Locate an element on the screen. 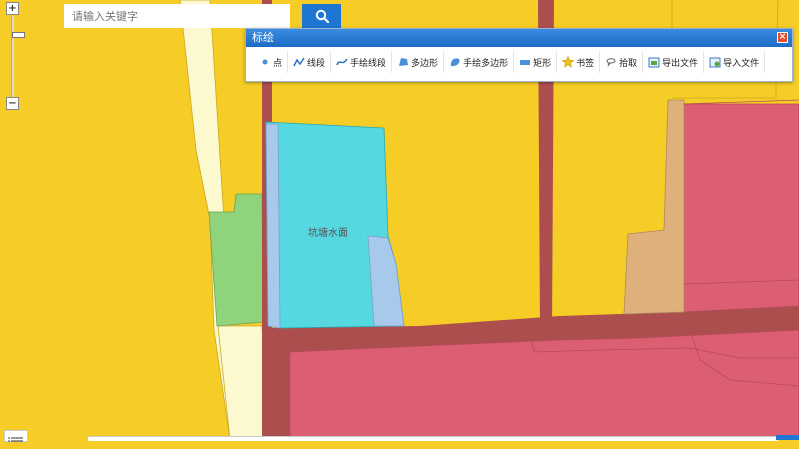  point-icon is located at coordinates (265, 62).